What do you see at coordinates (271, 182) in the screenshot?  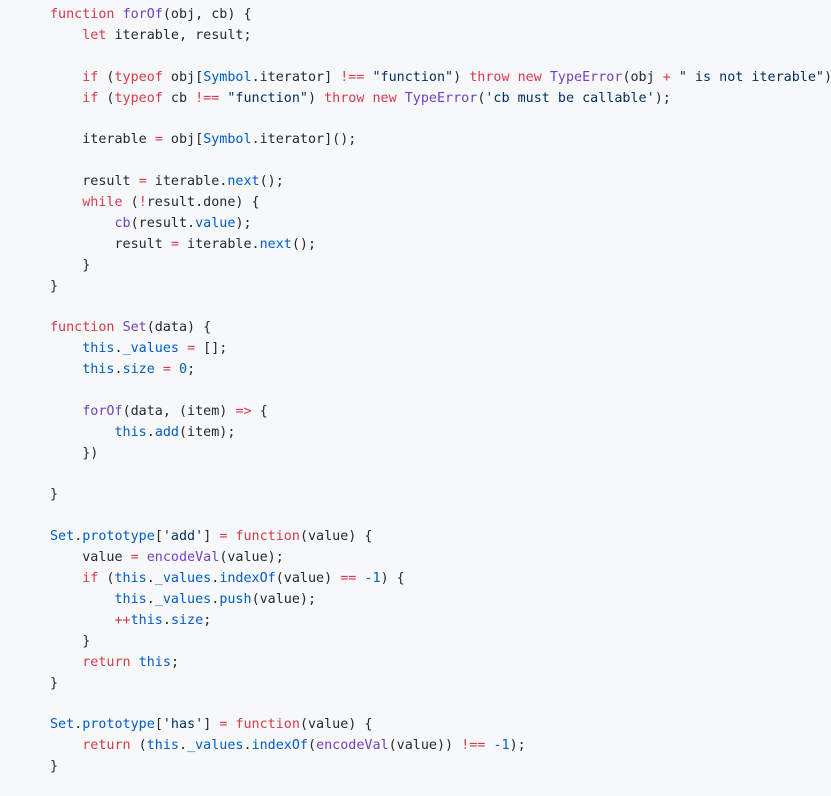 I see `plain-token: ();` at bounding box center [271, 182].